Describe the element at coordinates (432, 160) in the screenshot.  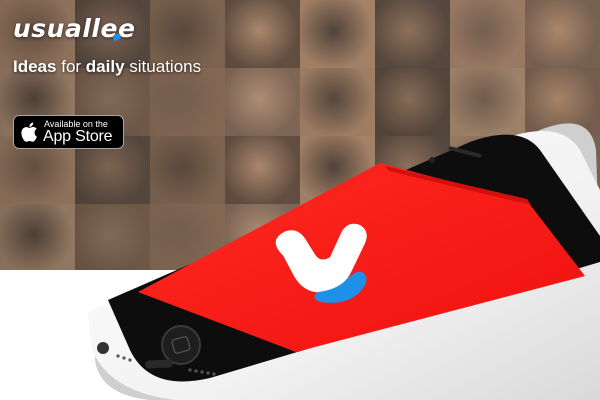
I see `front-camera` at that location.